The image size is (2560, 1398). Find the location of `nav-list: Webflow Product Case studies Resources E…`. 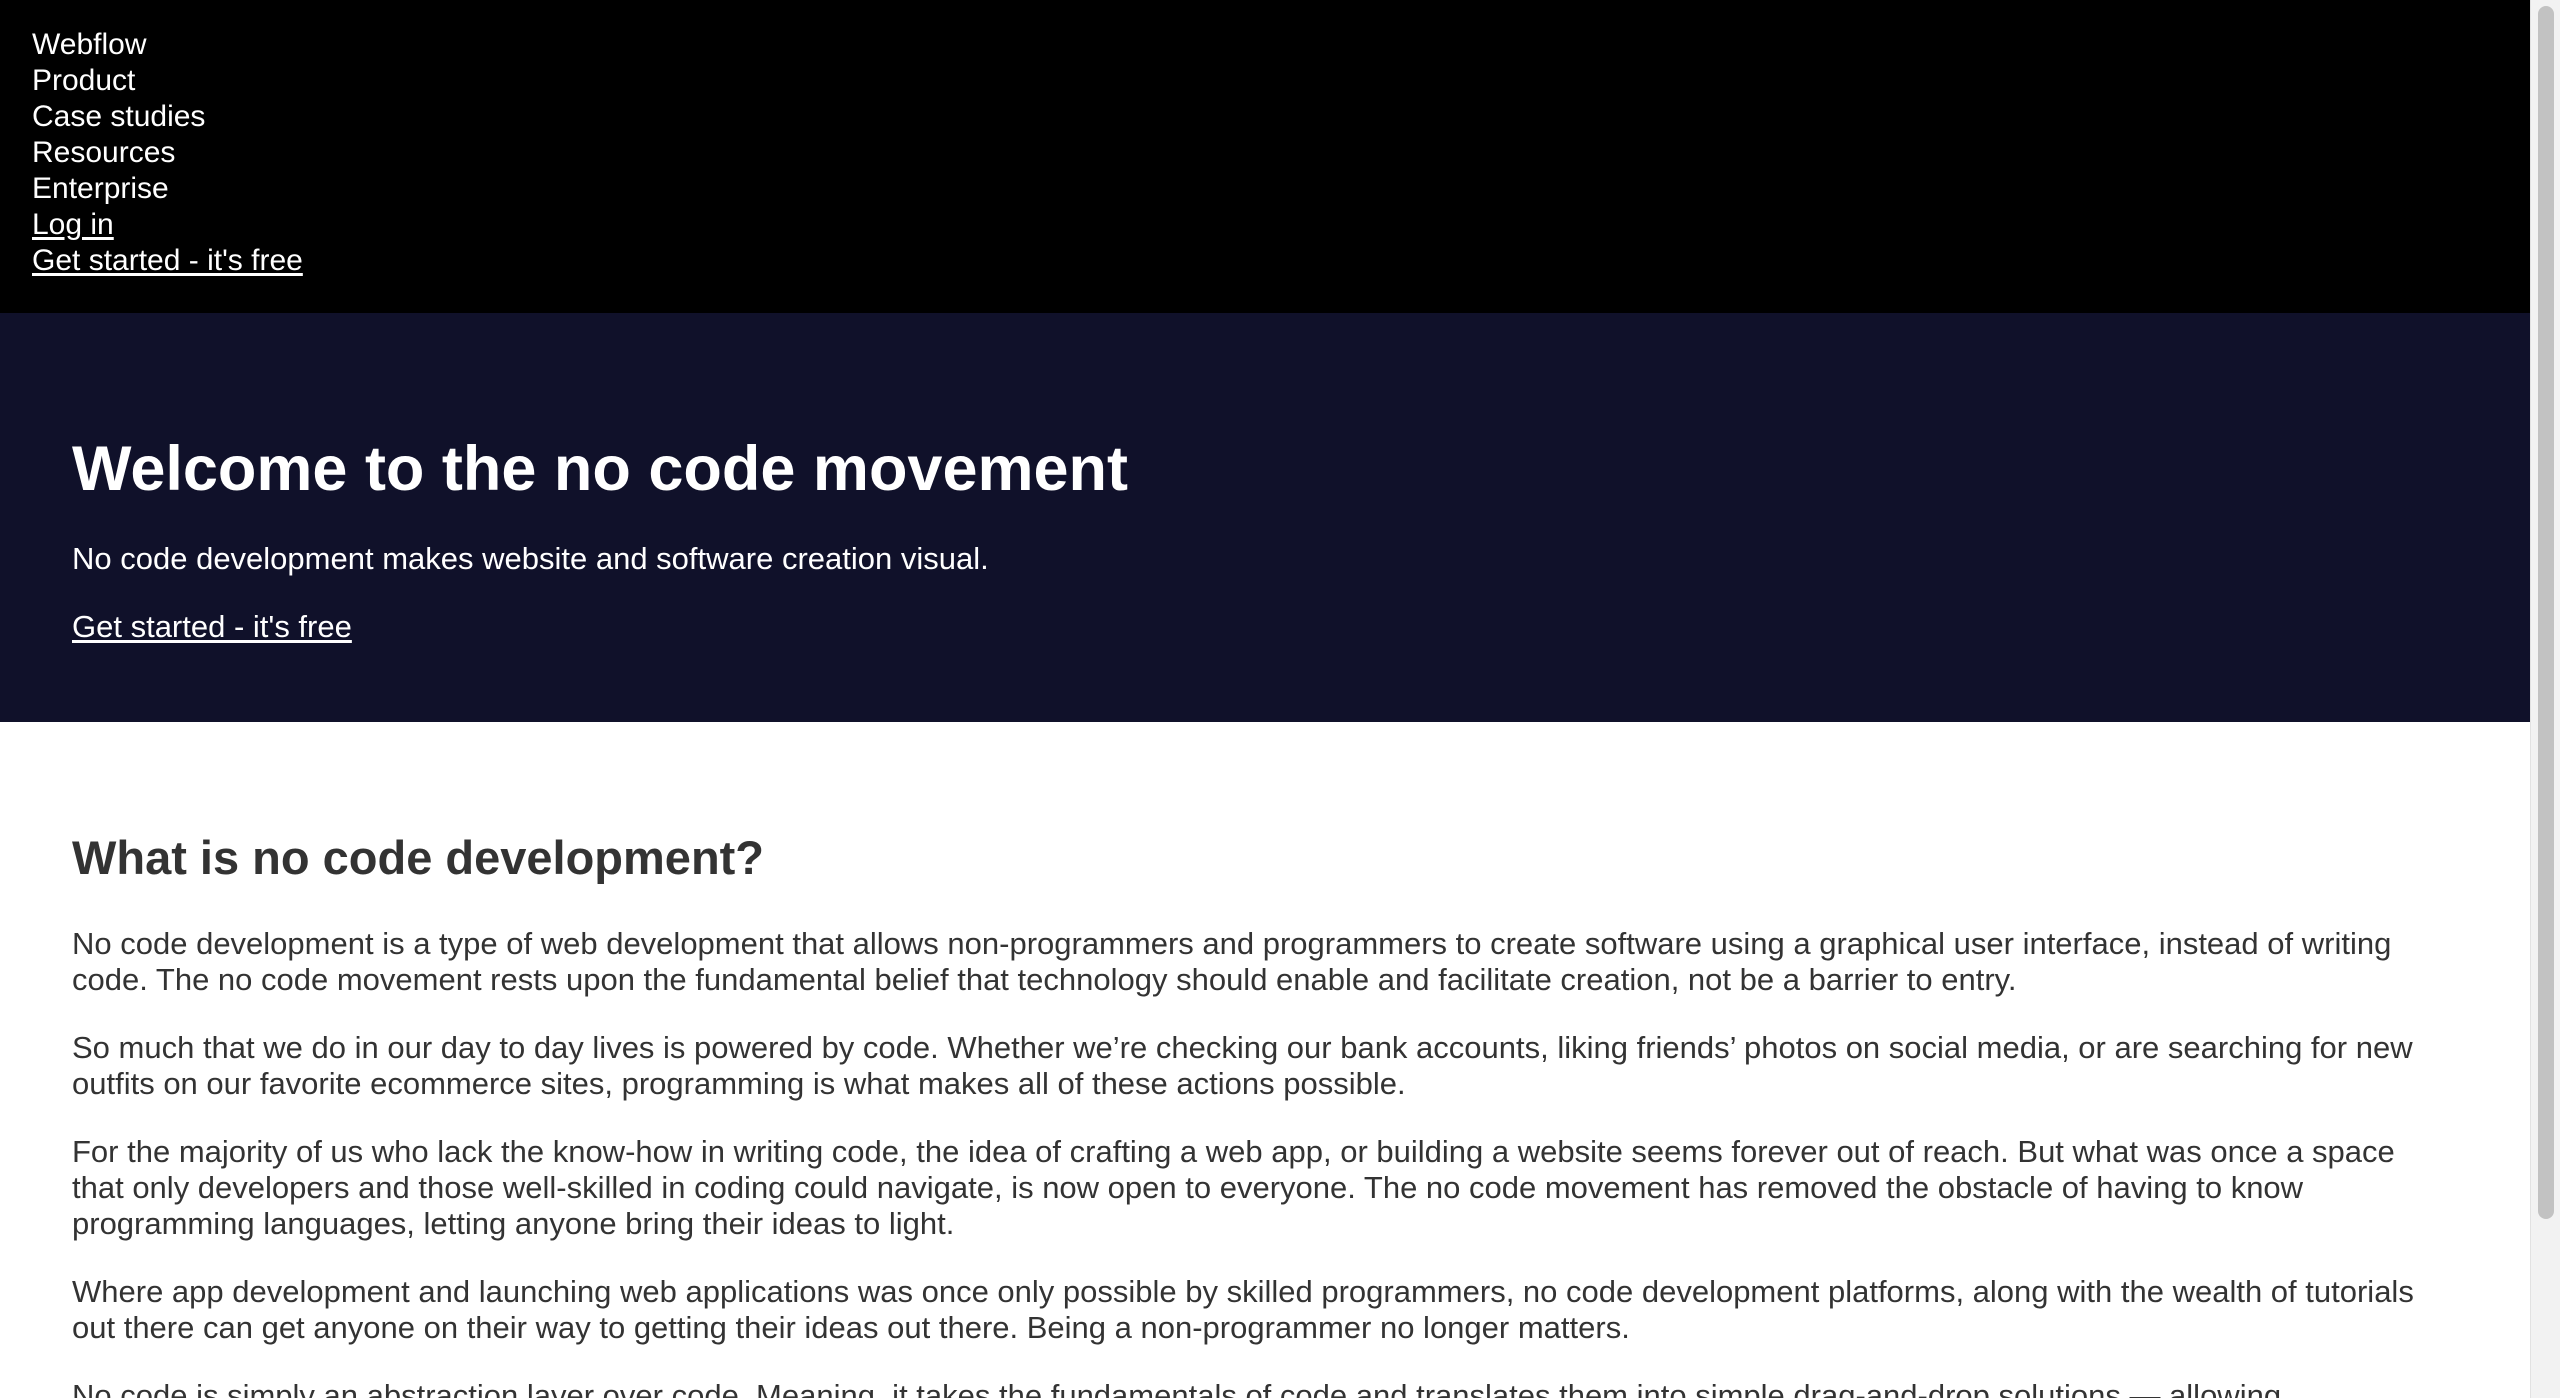

nav-list: Webflow Product Case studies Resources E… is located at coordinates (167, 153).